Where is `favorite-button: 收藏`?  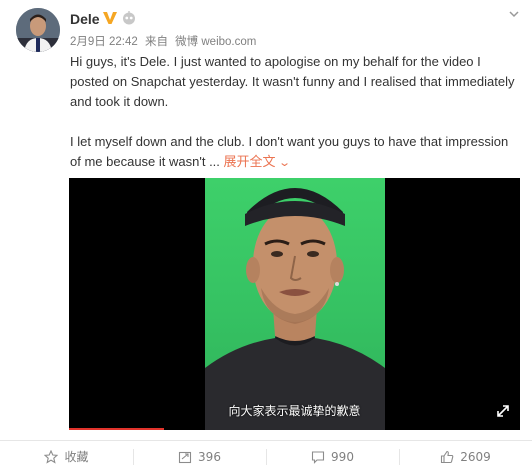 favorite-button: 收藏 is located at coordinates (66, 456).